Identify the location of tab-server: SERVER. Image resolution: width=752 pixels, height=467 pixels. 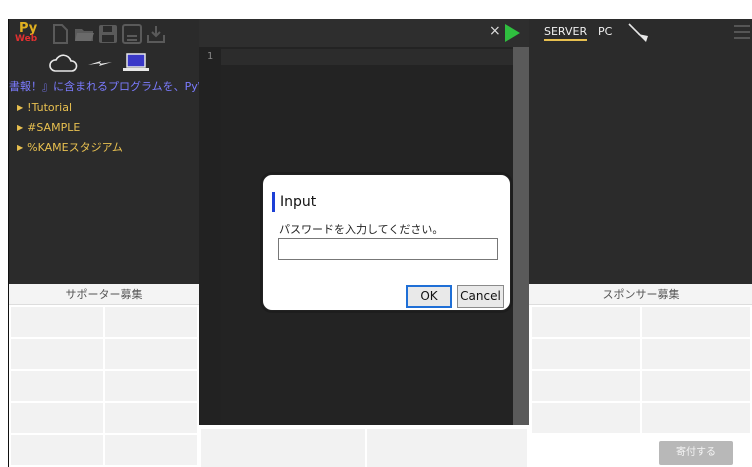
(566, 33).